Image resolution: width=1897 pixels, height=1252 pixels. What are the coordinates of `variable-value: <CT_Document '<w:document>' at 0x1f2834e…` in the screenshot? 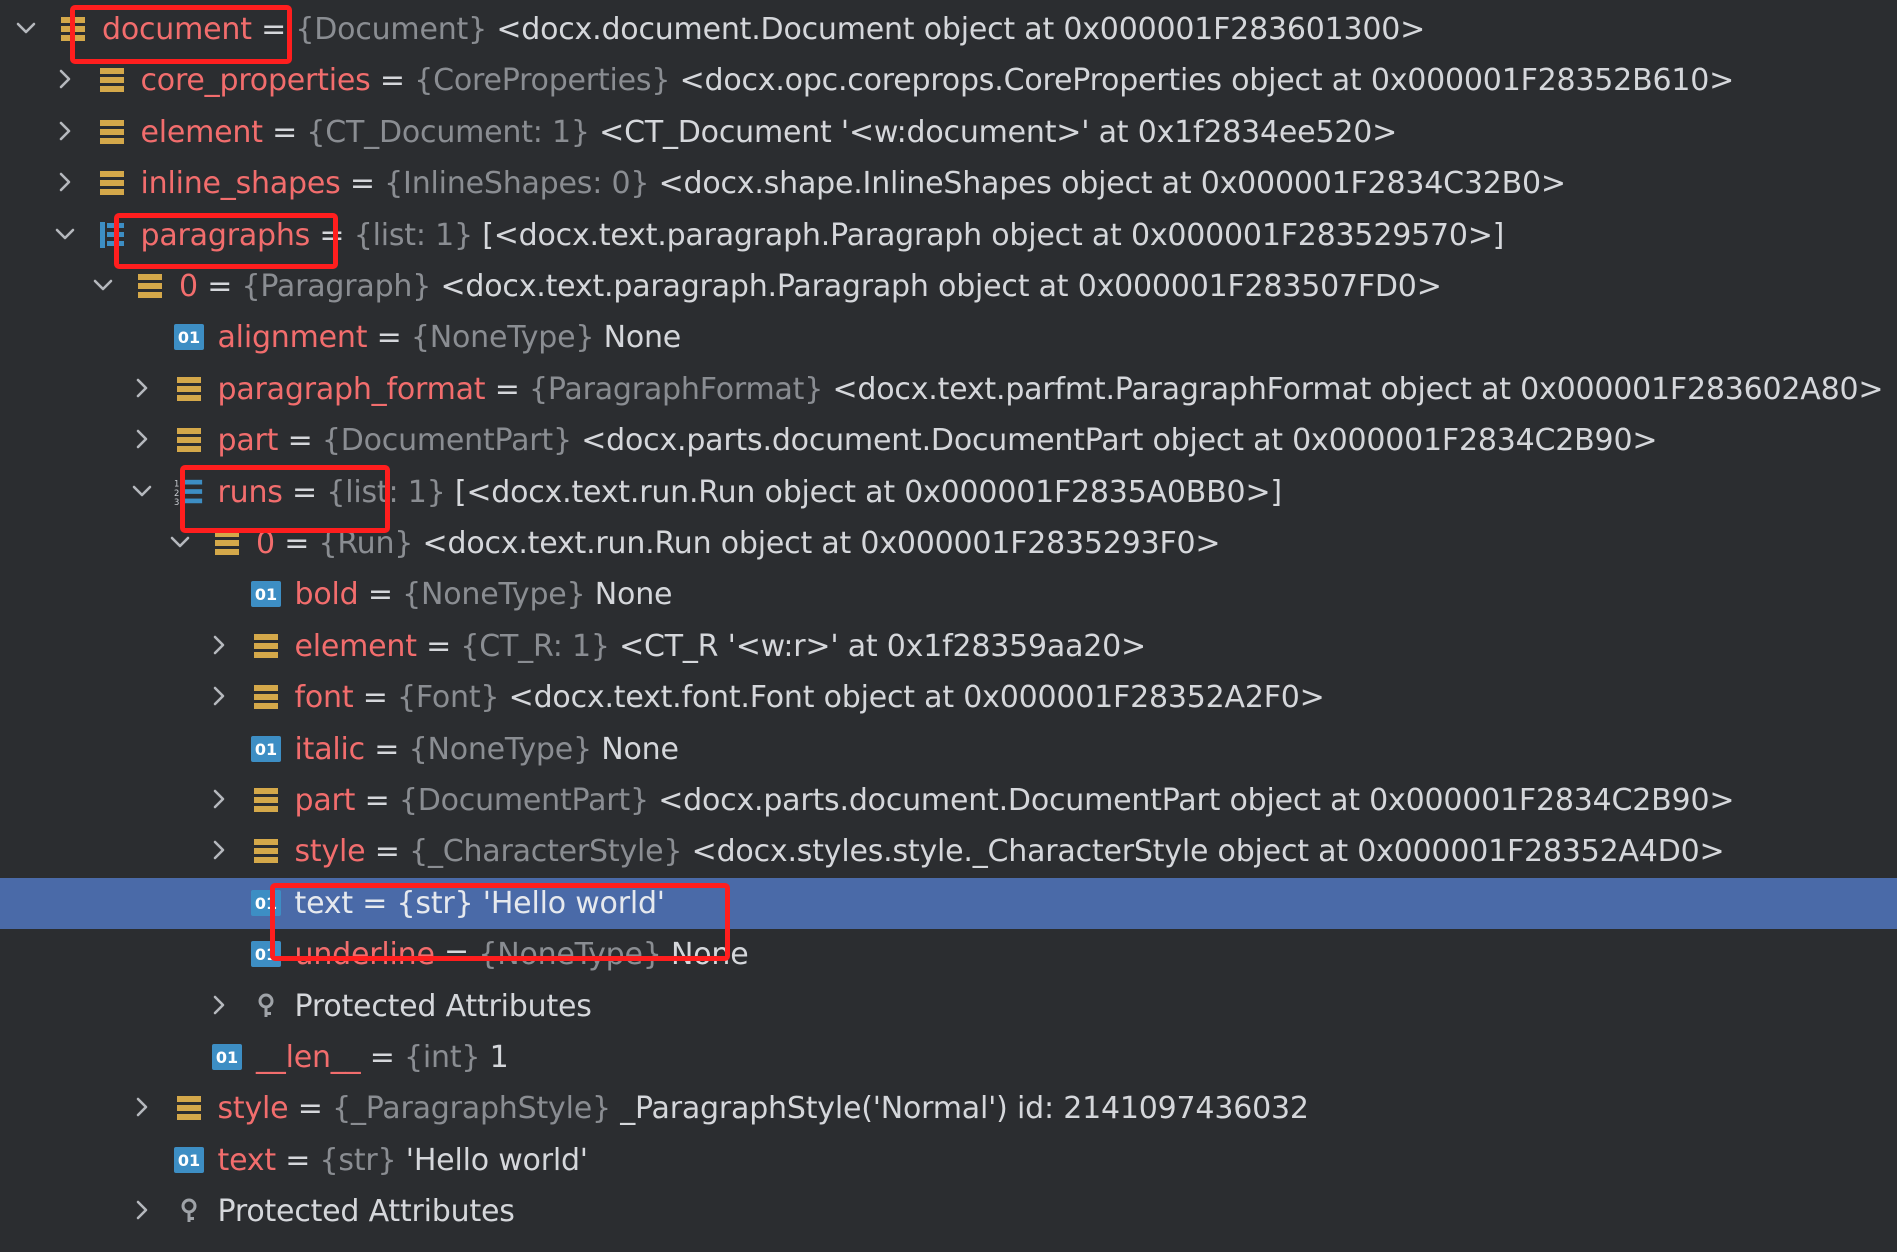 It's located at (998, 132).